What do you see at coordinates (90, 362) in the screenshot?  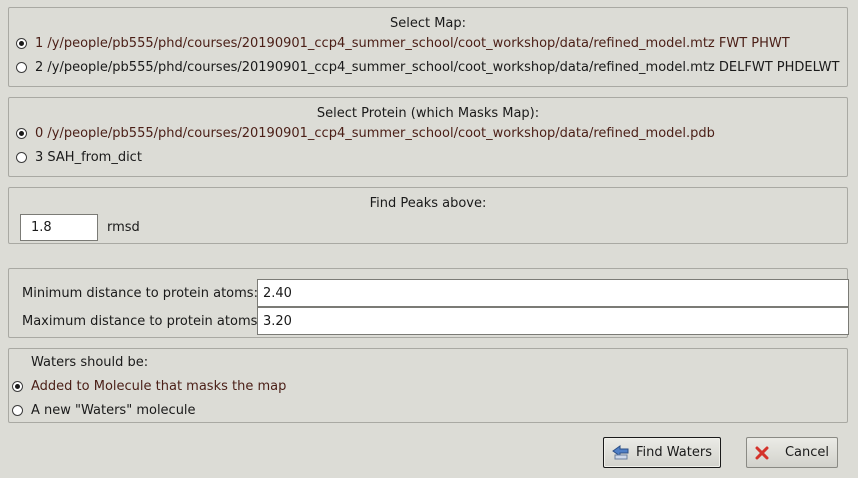 I see `waters-title: Waters should be:` at bounding box center [90, 362].